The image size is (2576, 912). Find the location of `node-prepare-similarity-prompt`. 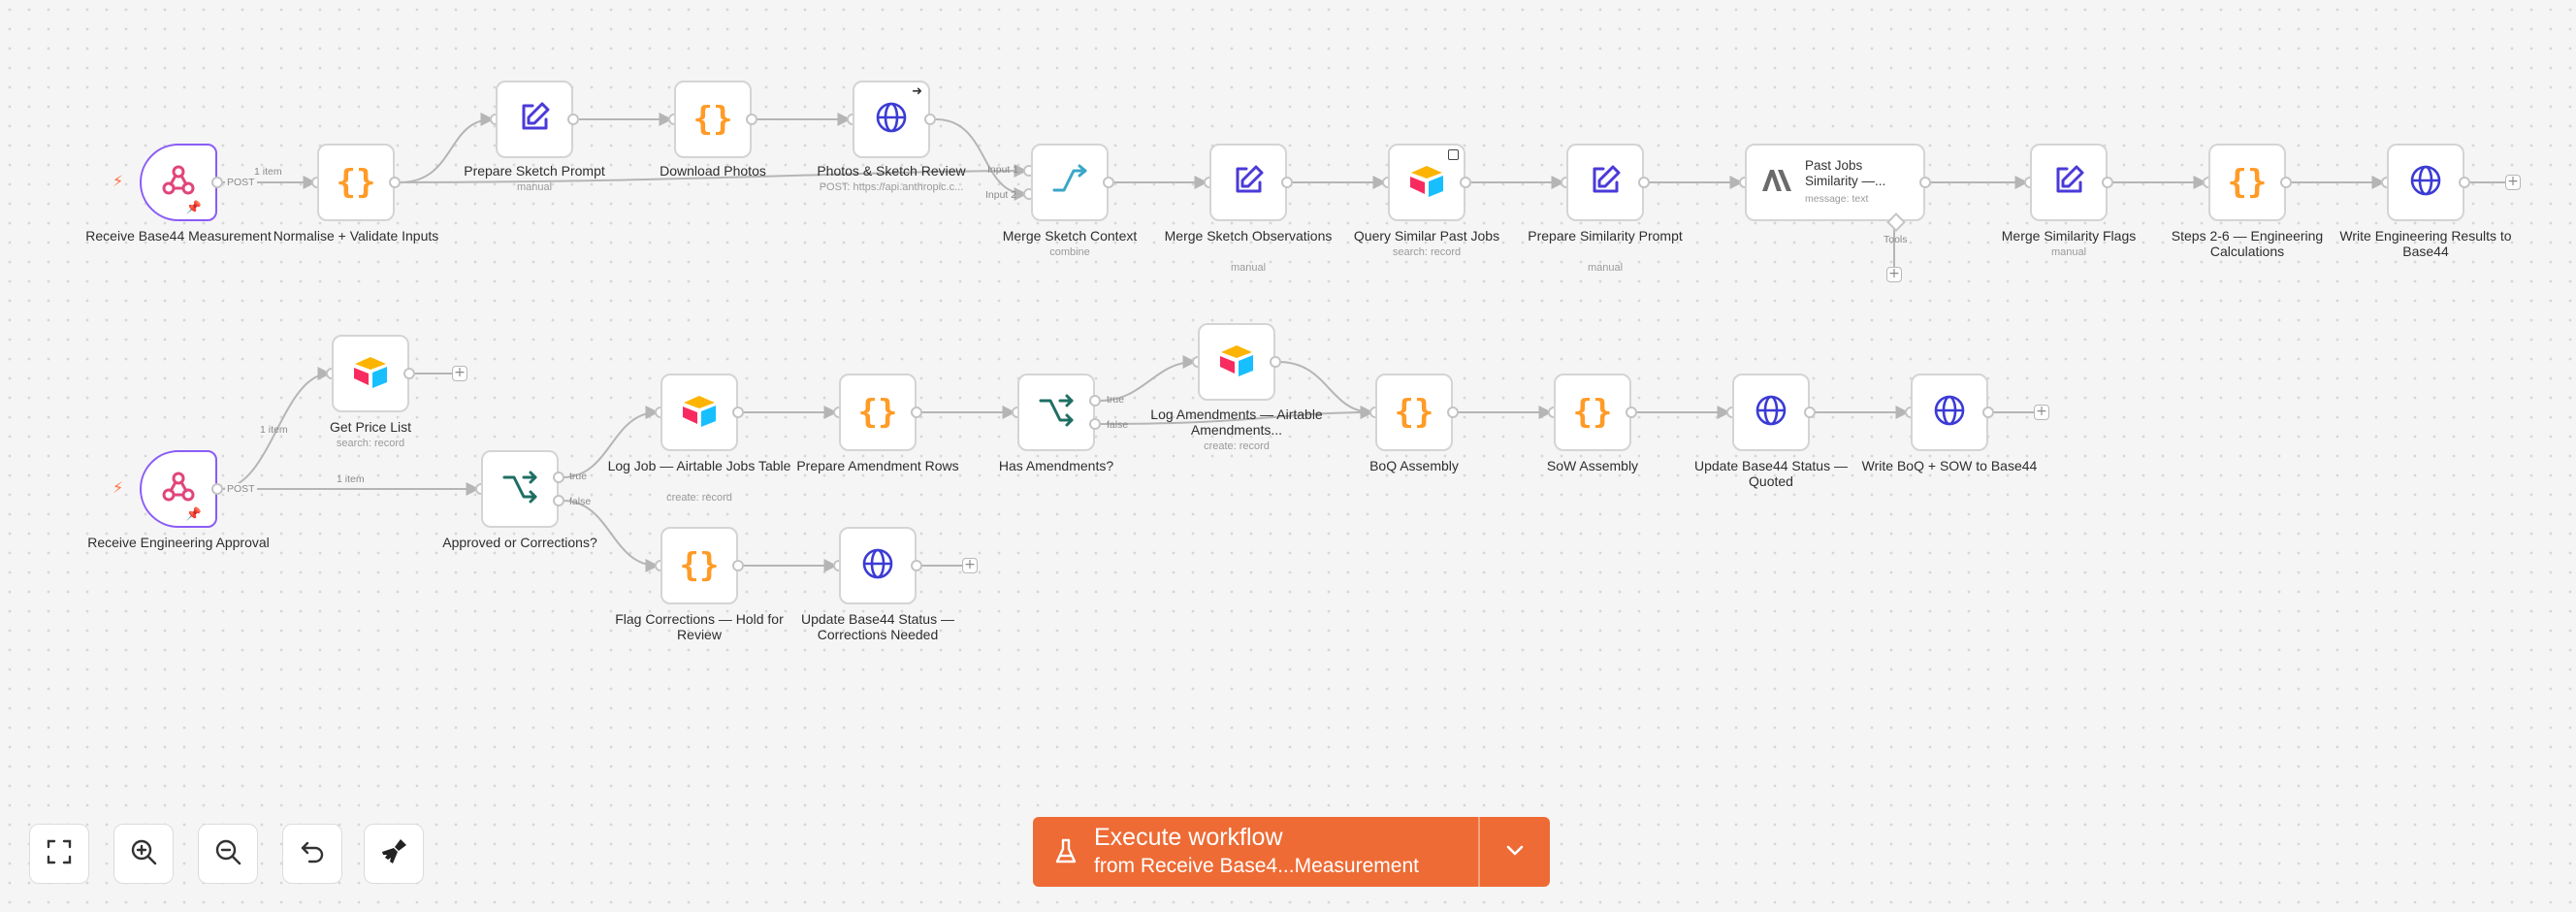

node-prepare-similarity-prompt is located at coordinates (1605, 182).